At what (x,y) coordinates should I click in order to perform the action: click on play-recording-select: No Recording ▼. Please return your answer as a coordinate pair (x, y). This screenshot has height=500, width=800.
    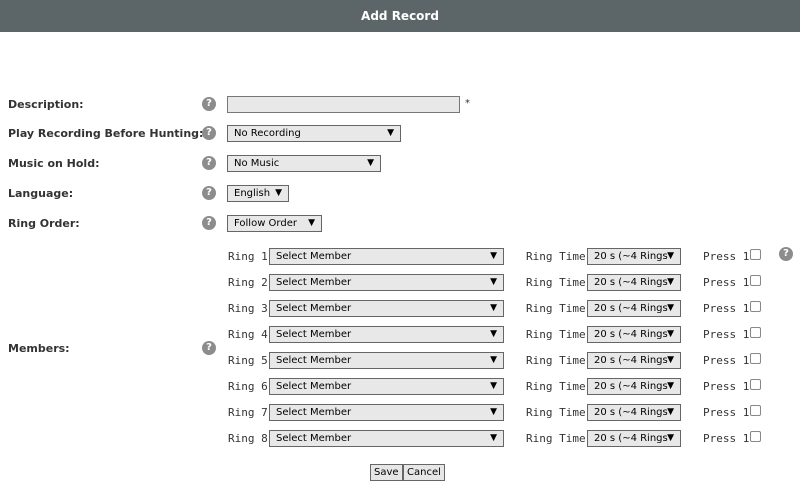
    Looking at the image, I should click on (314, 133).